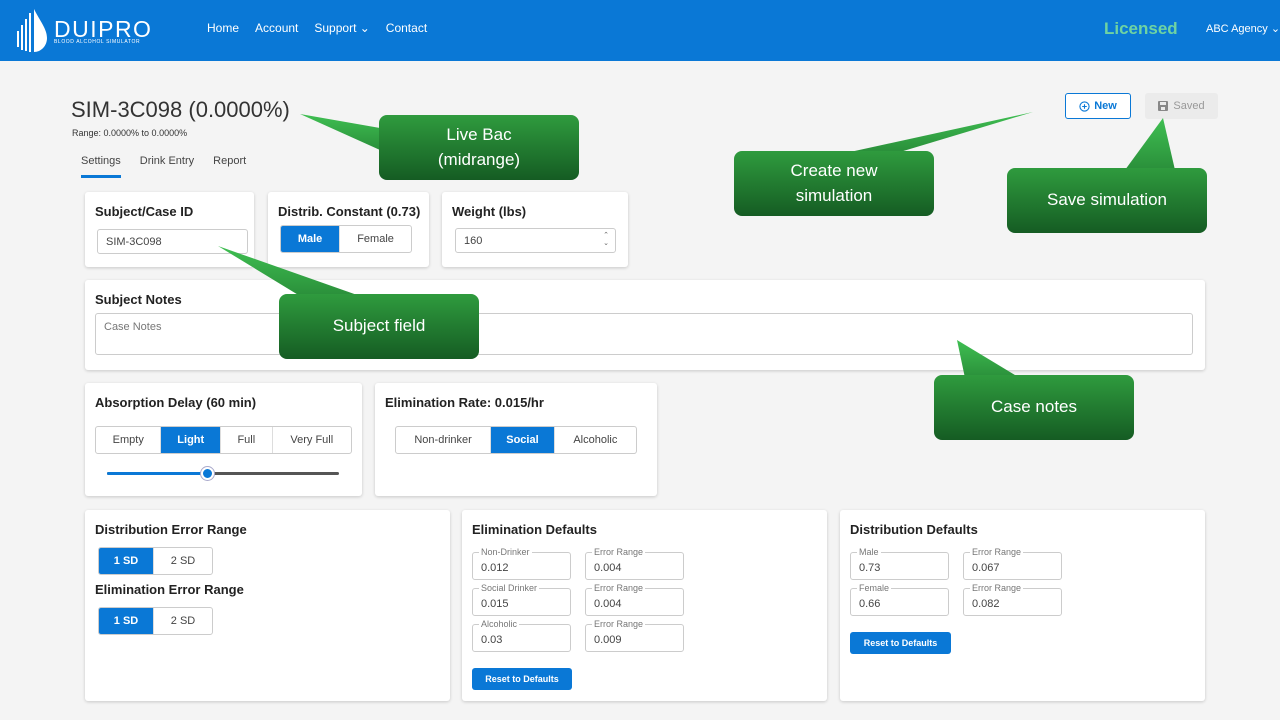  Describe the element at coordinates (834, 183) in the screenshot. I see `callout-create-new: Create new simulation` at that location.